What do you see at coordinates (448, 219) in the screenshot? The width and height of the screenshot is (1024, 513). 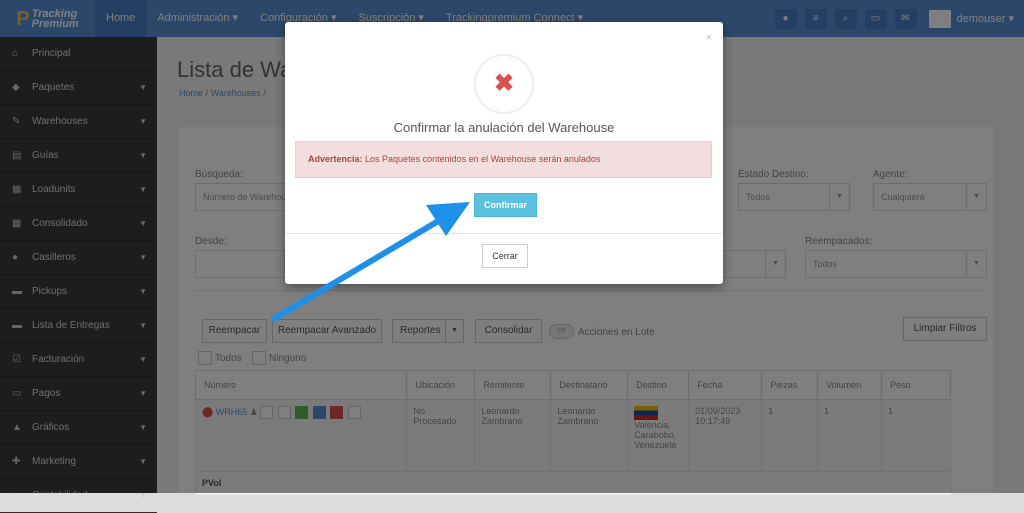 I see `arrow-head-icon` at bounding box center [448, 219].